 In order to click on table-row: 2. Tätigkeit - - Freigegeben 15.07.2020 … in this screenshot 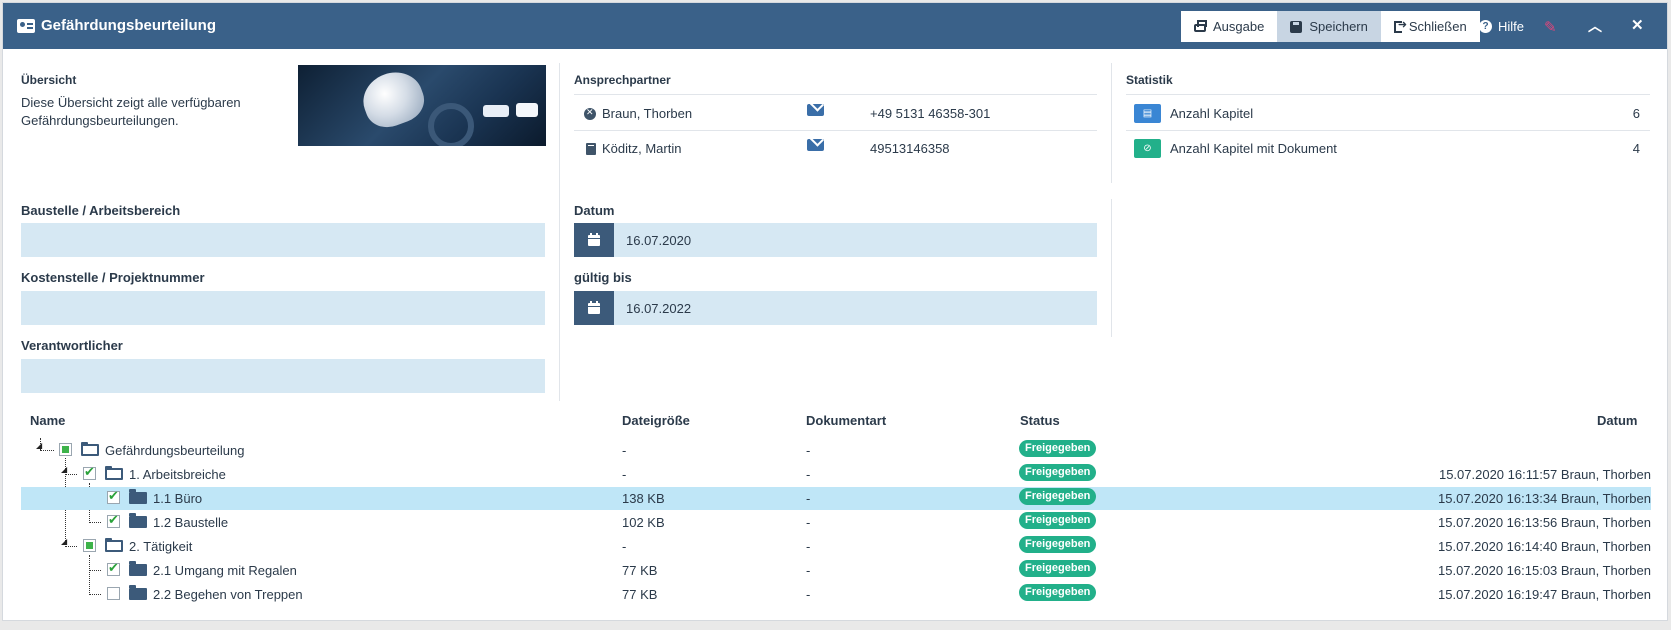, I will do `click(836, 546)`.